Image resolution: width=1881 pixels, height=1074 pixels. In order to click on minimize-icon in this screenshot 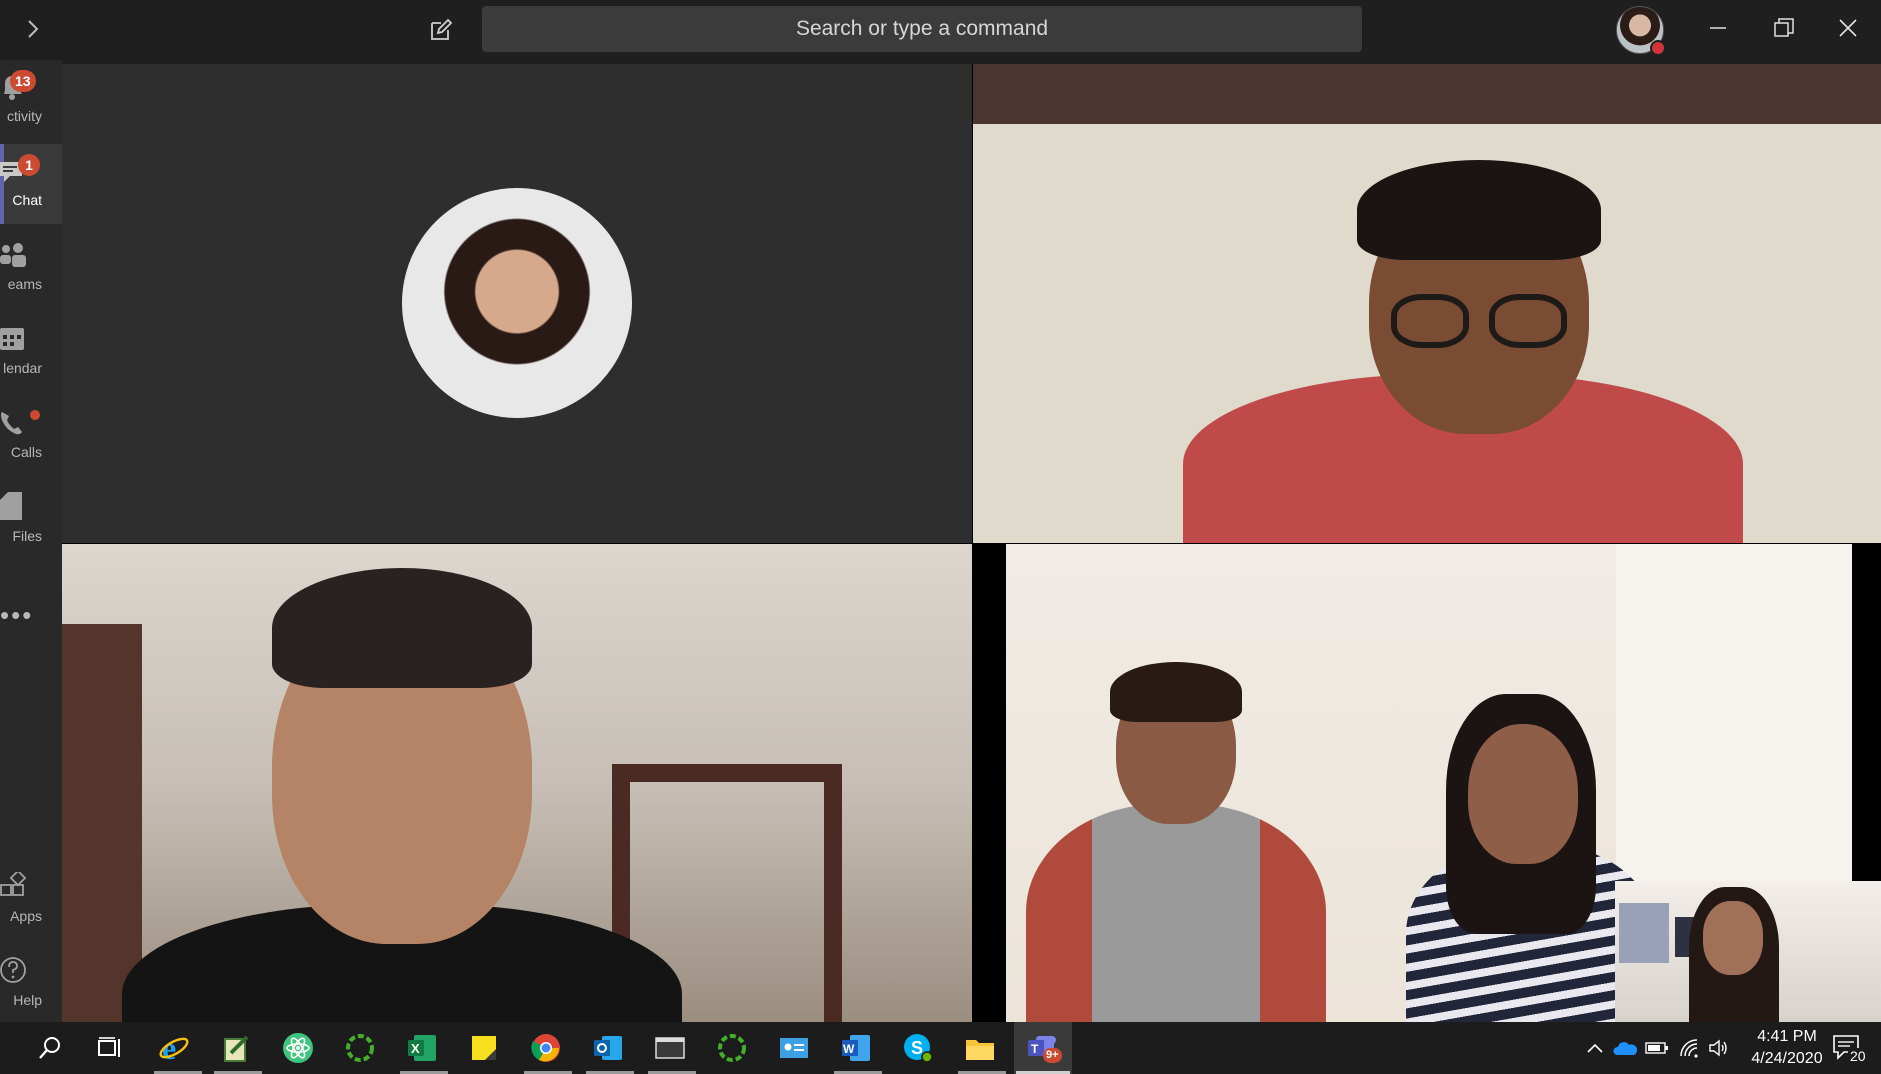, I will do `click(1718, 28)`.